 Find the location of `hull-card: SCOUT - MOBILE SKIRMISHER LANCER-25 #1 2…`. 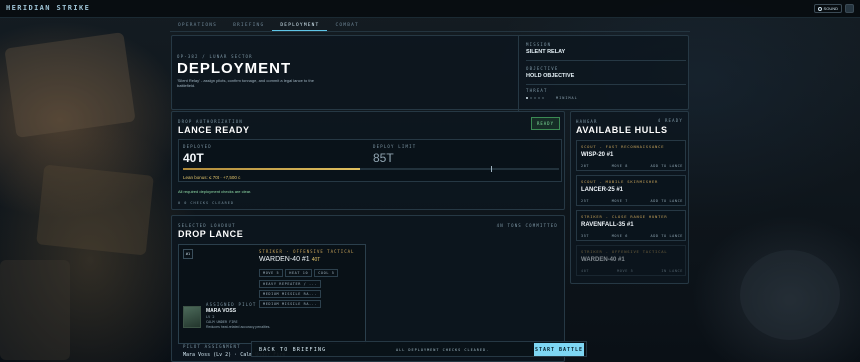

hull-card: SCOUT - MOBILE SKIRMISHER LANCER-25 #1 2… is located at coordinates (631, 190).